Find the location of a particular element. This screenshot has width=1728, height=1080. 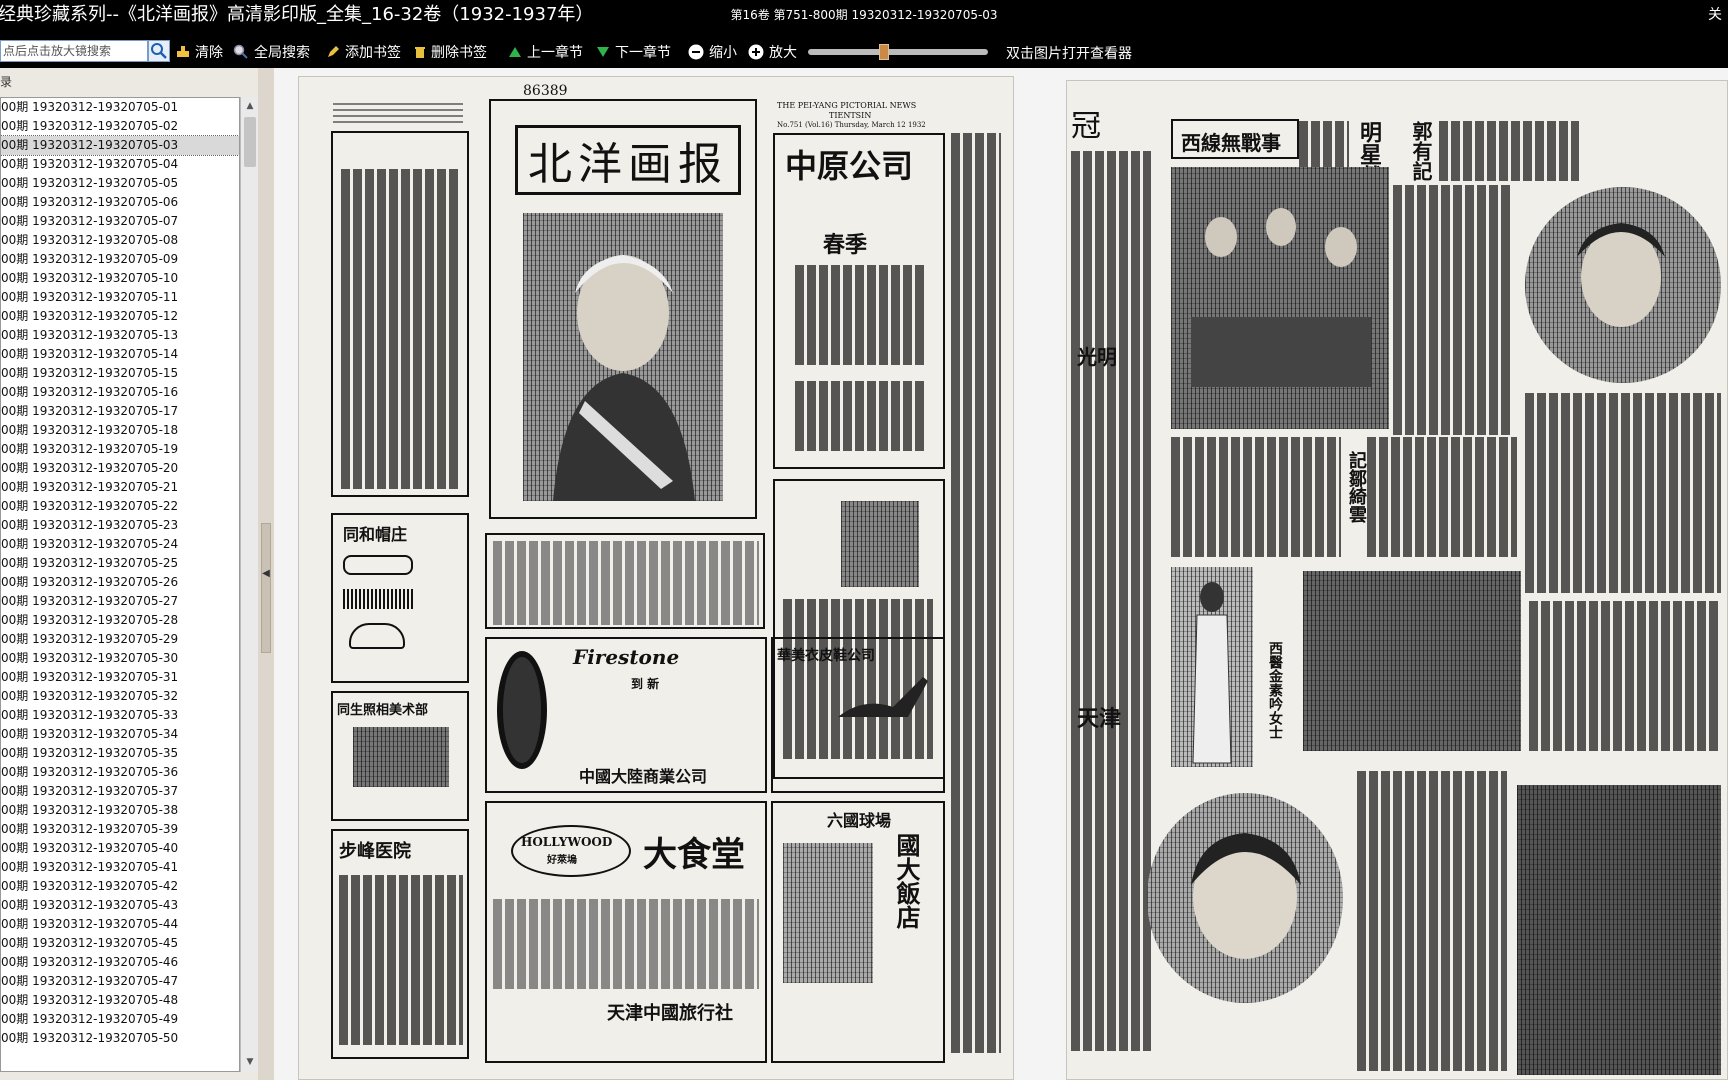

lady-caption: 西醫金素吟女士 is located at coordinates (1275, 690).